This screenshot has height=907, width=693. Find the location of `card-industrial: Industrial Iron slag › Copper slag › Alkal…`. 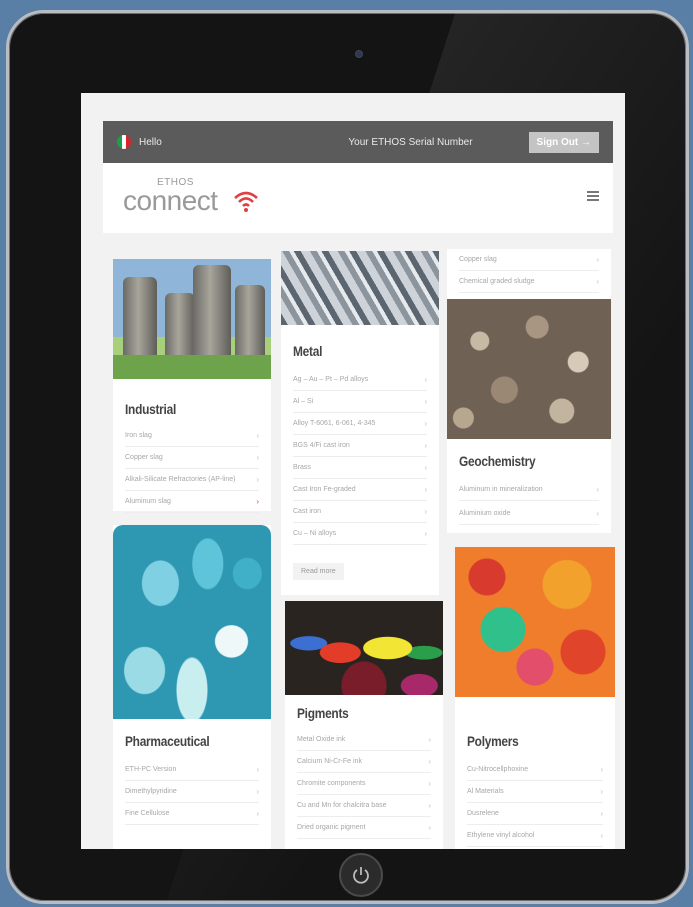

card-industrial: Industrial Iron slag › Copper slag › Alkal… is located at coordinates (192, 386).